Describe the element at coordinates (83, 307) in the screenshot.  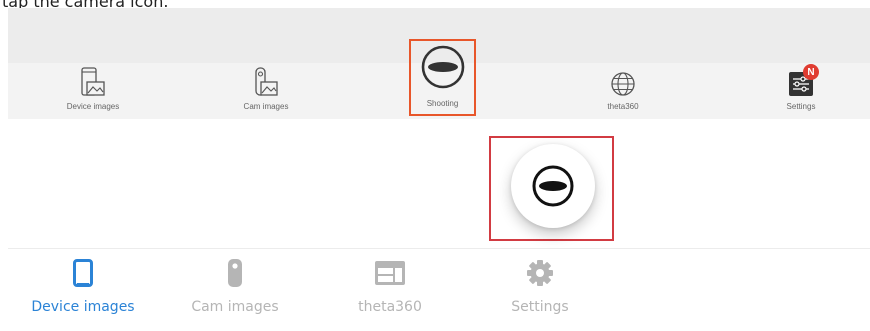
I see `bottom-tab-device-images-label: Device images` at that location.